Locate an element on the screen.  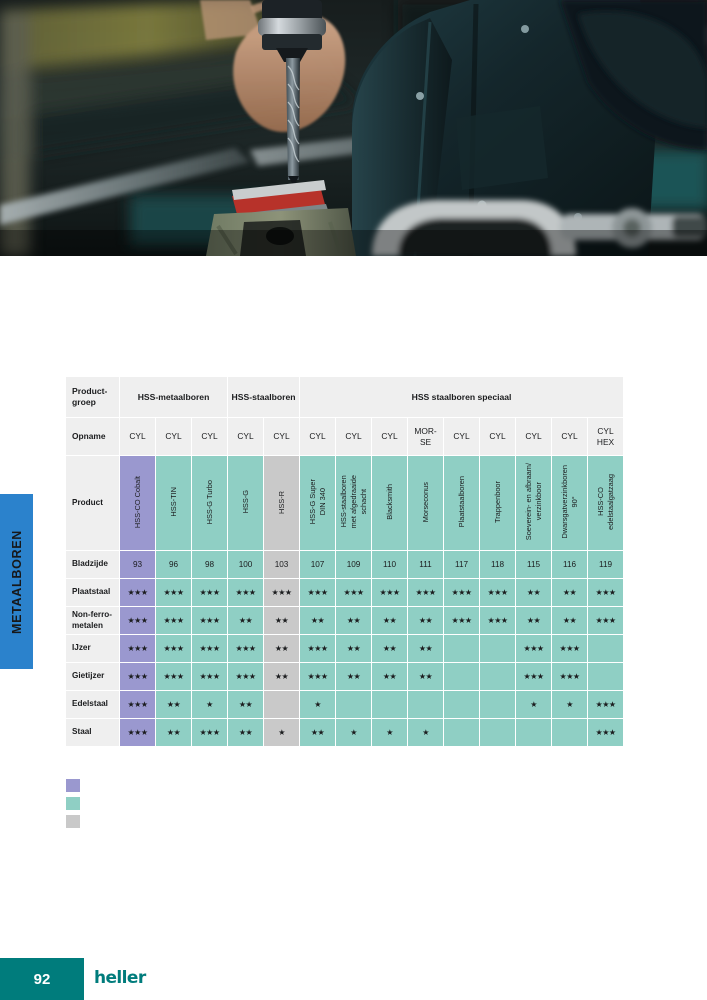
row-label: Bladzijde is located at coordinates (92, 564).